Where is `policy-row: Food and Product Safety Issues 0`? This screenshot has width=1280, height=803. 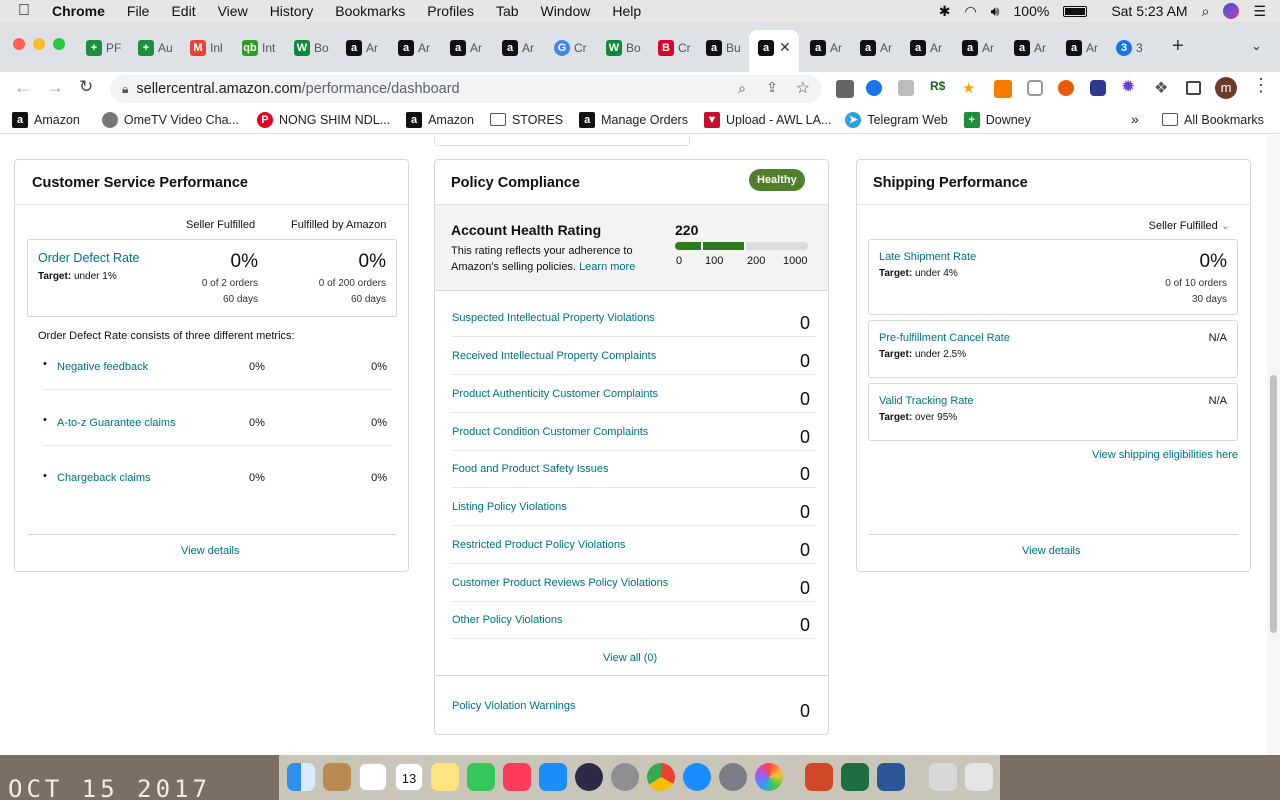 policy-row: Food and Product Safety Issues 0 is located at coordinates (634, 469).